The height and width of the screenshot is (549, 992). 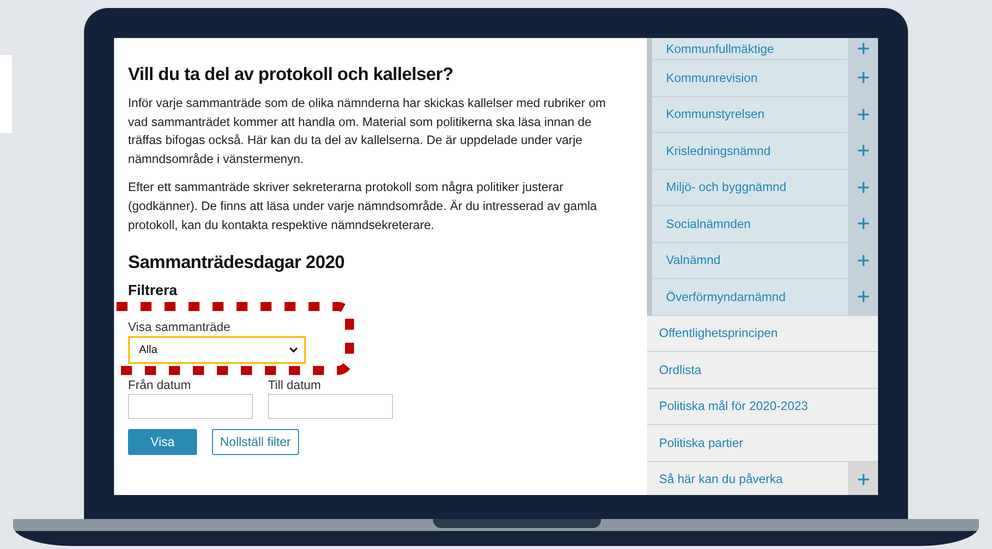 What do you see at coordinates (765, 188) in the screenshot?
I see `submenu-item: Miljö- och byggnämnd` at bounding box center [765, 188].